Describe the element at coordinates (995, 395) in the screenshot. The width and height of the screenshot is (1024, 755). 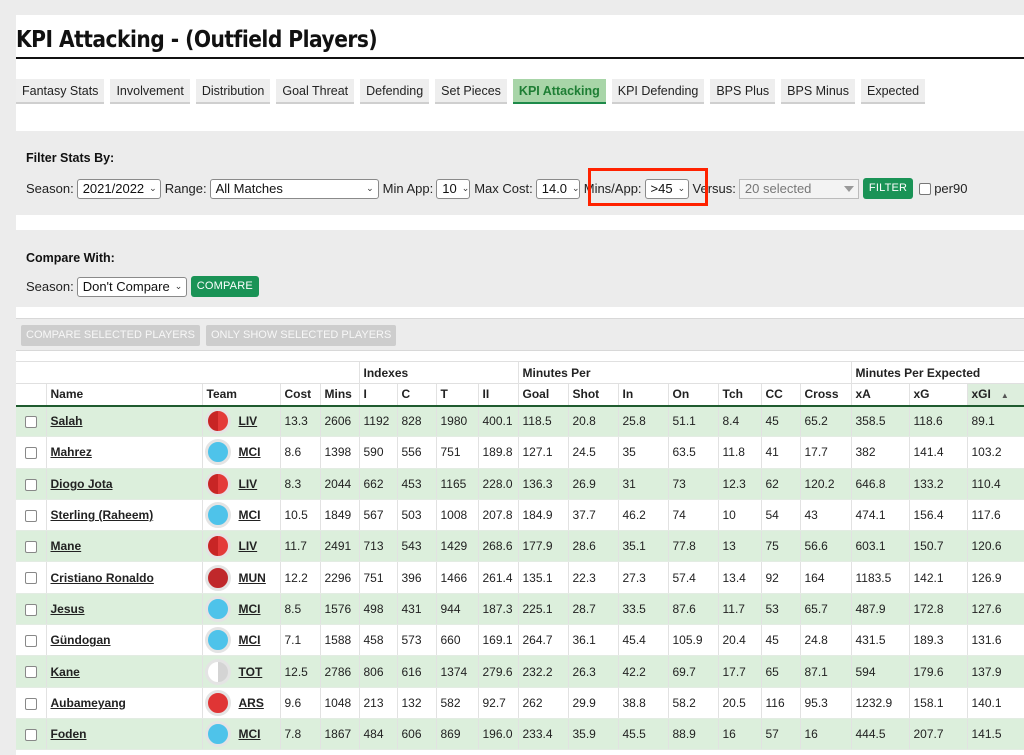
I see `col-header-xgi: xGI ▲` at that location.